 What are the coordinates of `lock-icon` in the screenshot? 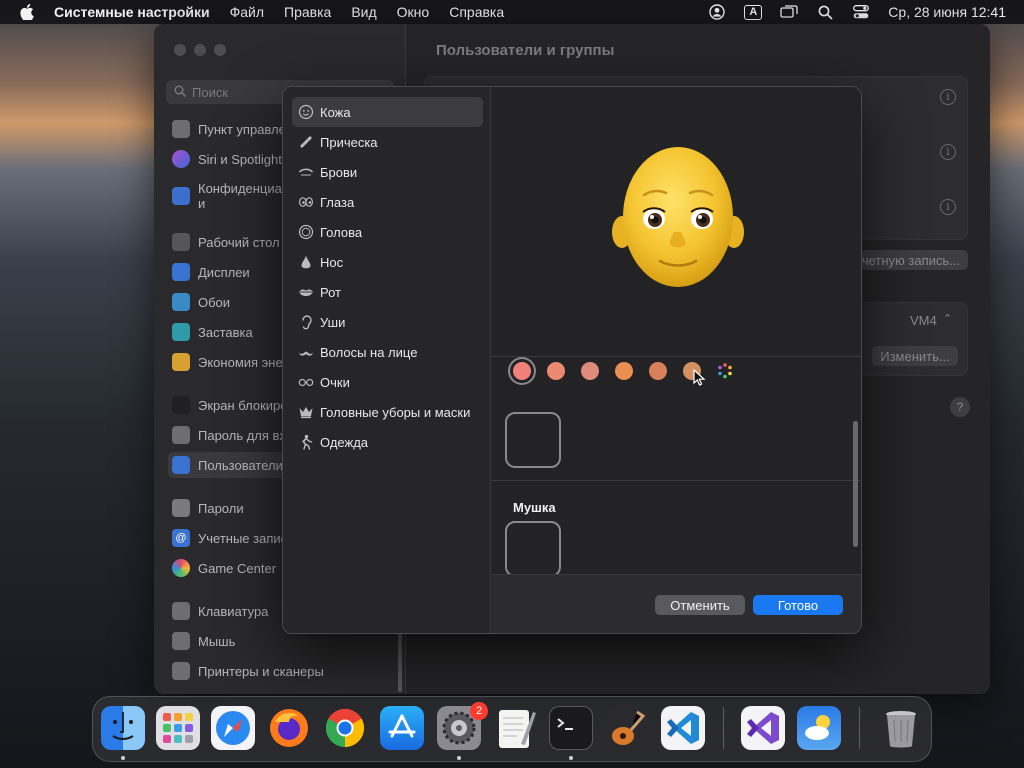 It's located at (181, 405).